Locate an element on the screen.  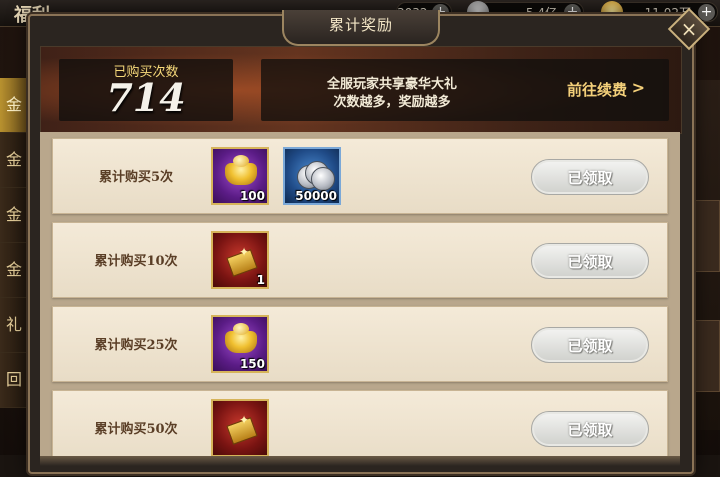
item-quantity: 1 is located at coordinates (260, 280).